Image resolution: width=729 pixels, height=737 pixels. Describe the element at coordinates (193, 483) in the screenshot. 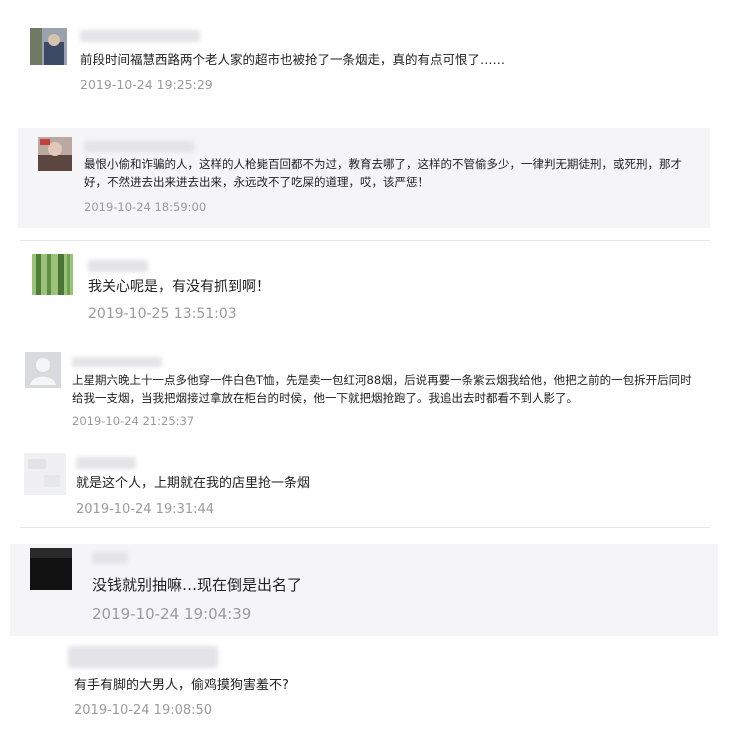

I see `comment-text: 就是这个人，上期就在我的店里抢一条烟` at that location.